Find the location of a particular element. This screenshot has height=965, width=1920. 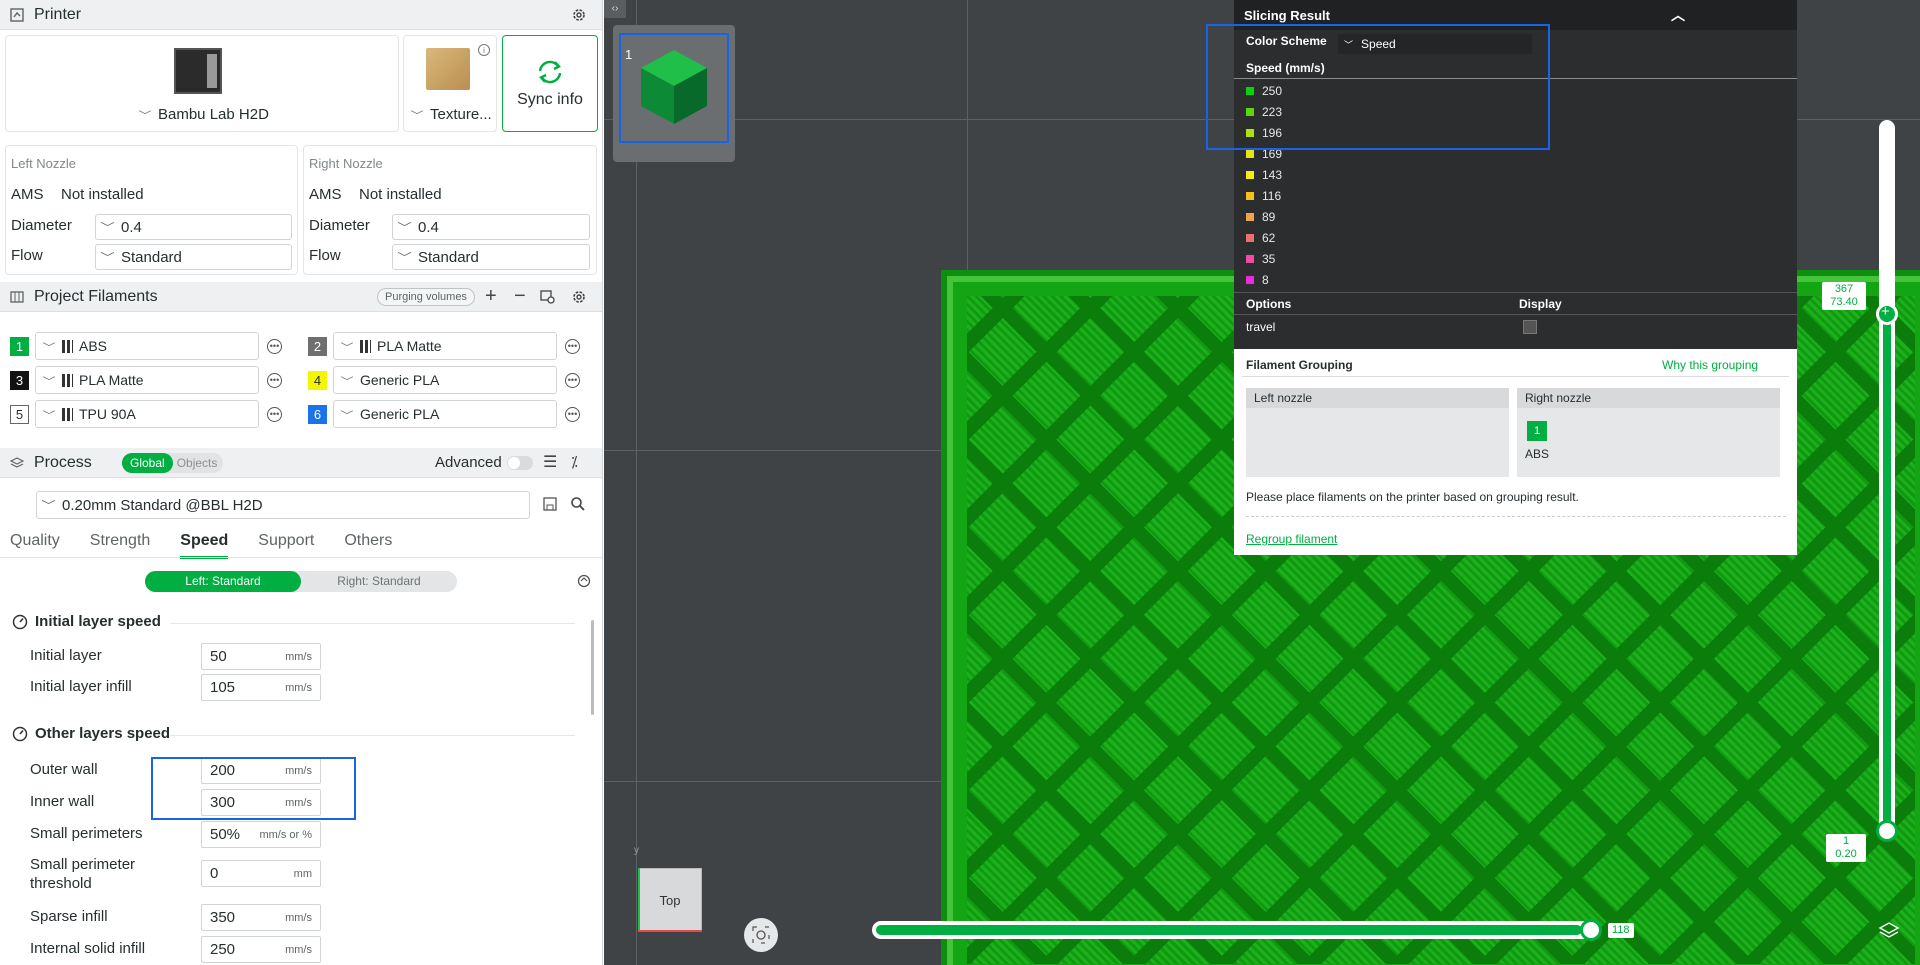

printer-selector: ﹀ Bambu Lab H2D is located at coordinates (202, 83).